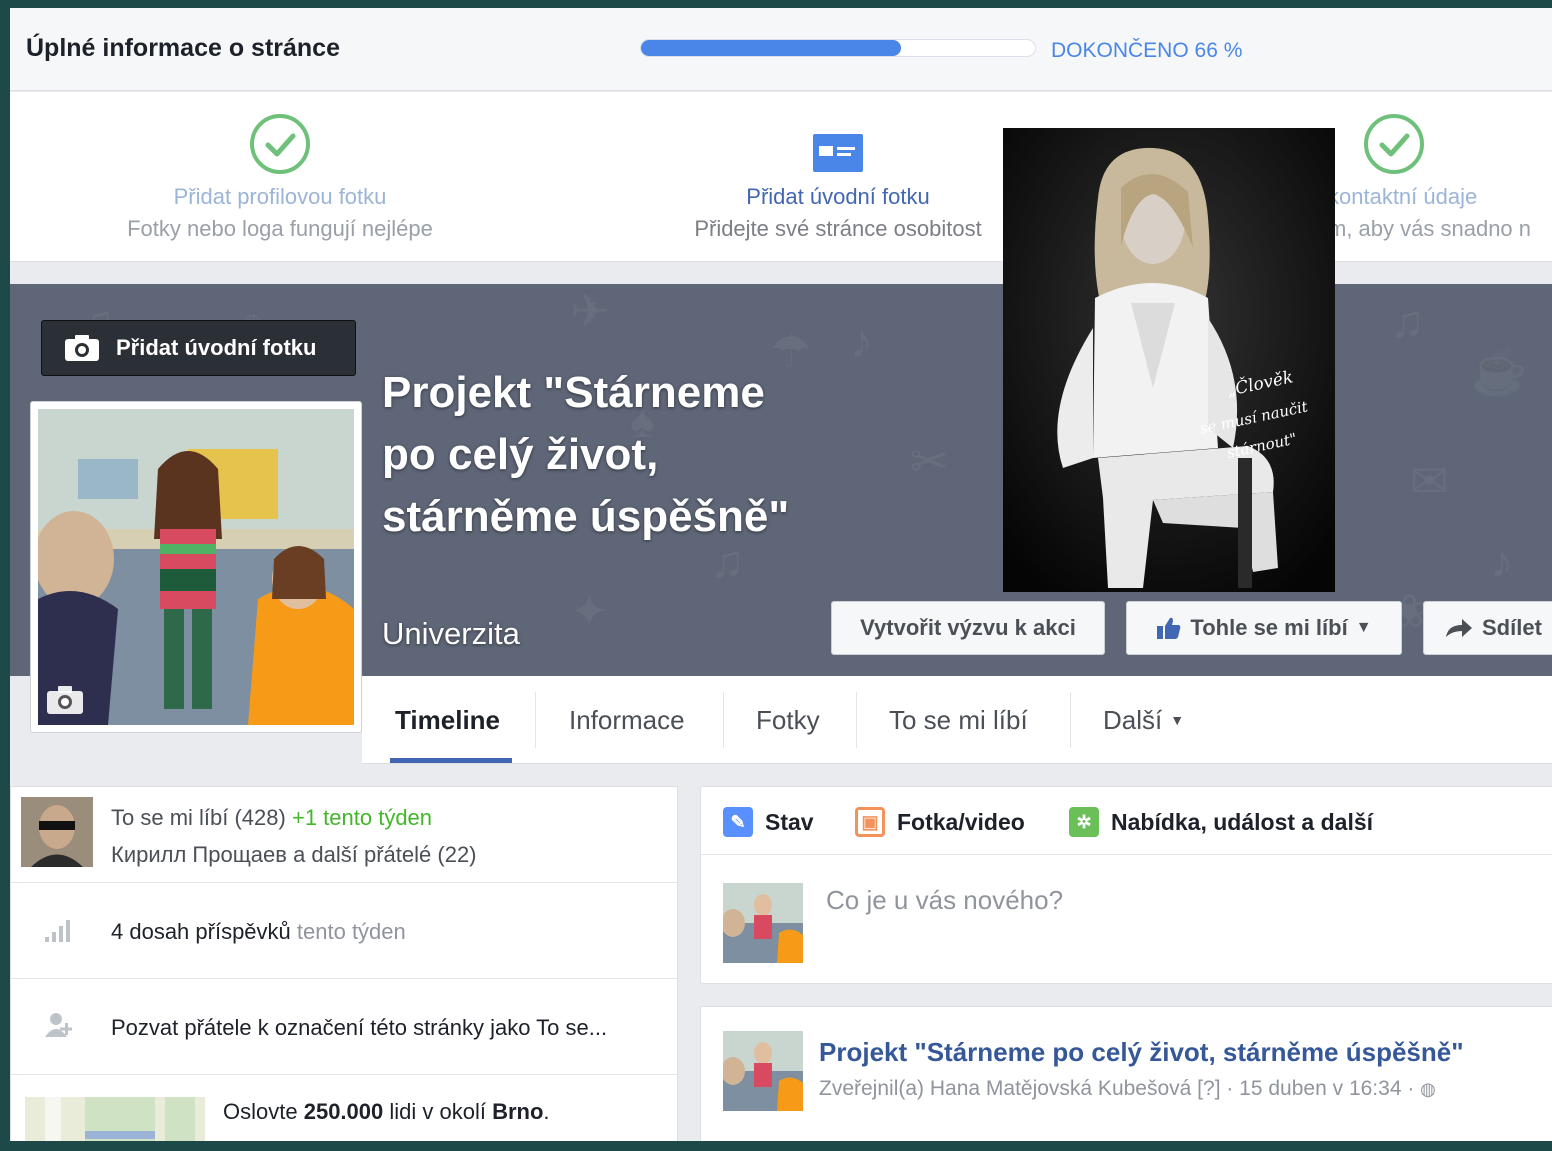  What do you see at coordinates (518, 1111) in the screenshot?
I see `promo-city: Brno` at bounding box center [518, 1111].